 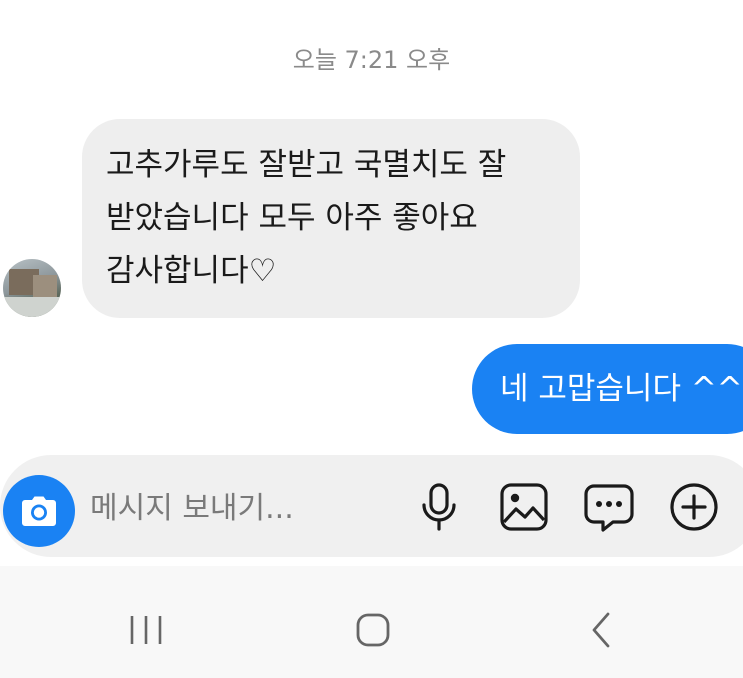 I want to click on microphone-icon, so click(x=439, y=507).